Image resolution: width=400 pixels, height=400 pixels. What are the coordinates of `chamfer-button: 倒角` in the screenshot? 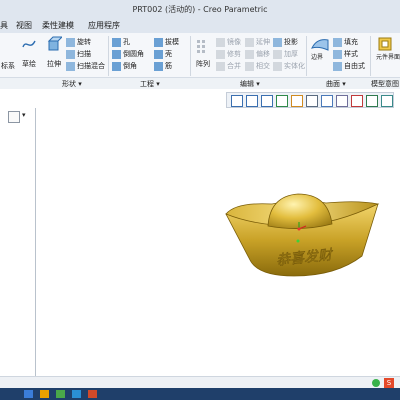 It's located at (124, 66).